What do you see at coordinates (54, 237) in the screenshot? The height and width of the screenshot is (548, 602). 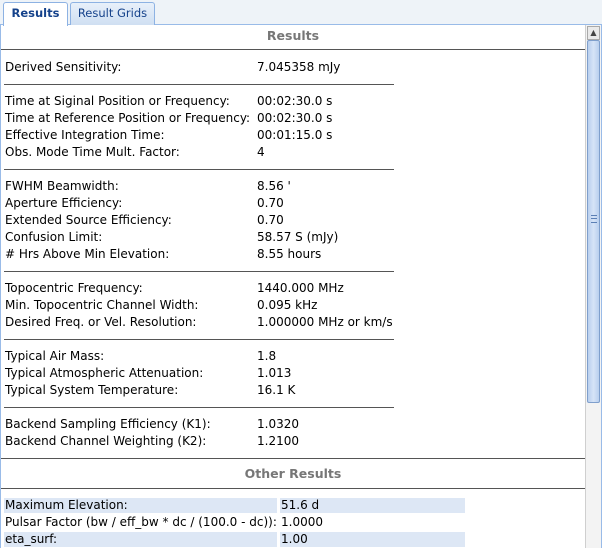 I see `row-label: Confusion Limit:` at bounding box center [54, 237].